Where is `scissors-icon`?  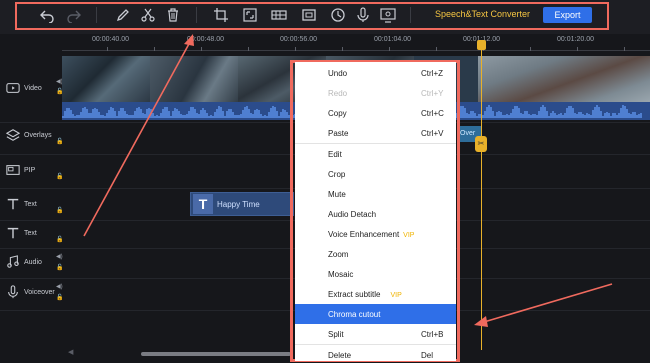
scissors-icon is located at coordinates (148, 15).